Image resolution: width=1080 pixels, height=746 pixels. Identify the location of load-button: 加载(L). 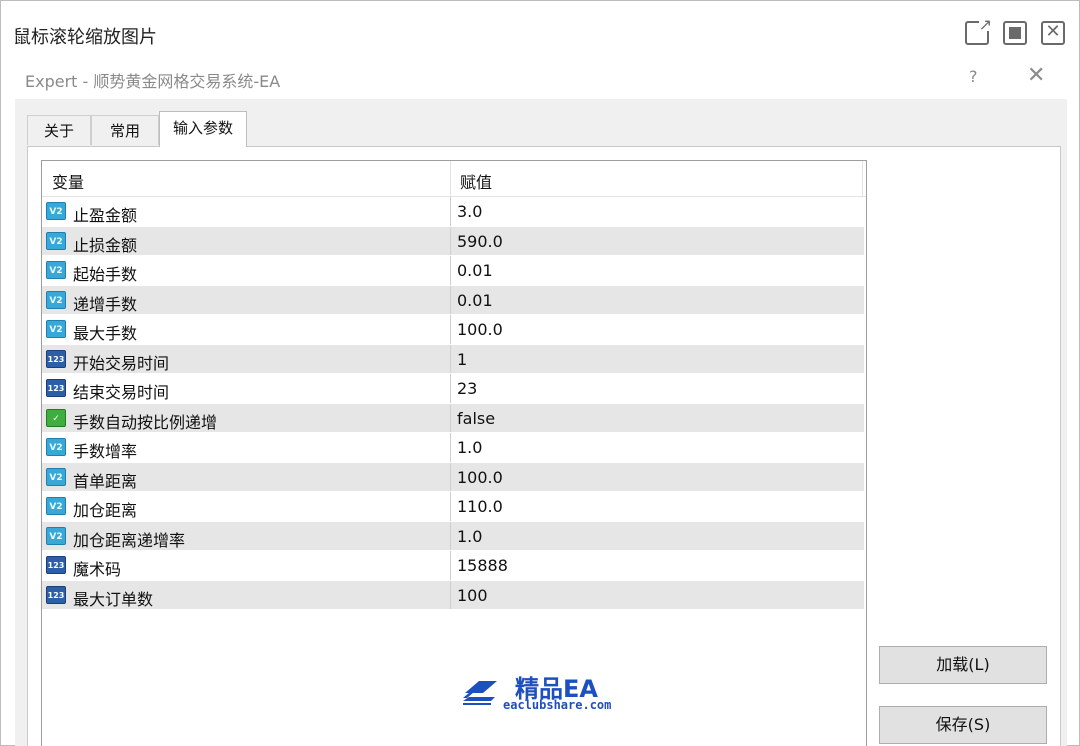
(963, 665).